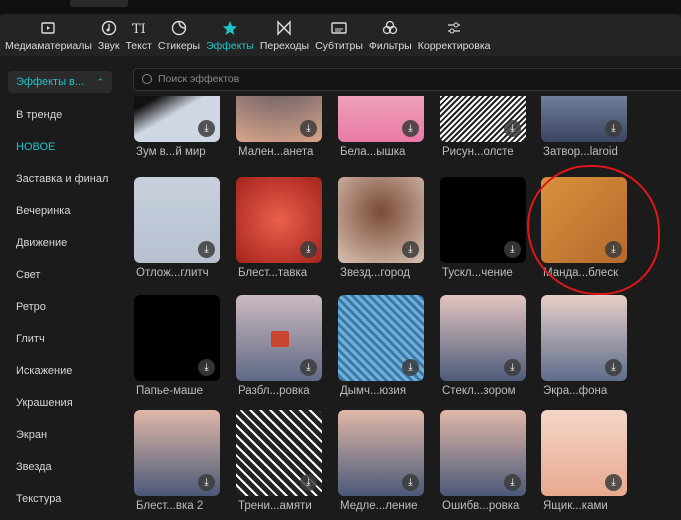  I want to click on sidebar-item: Ретро, so click(31, 307).